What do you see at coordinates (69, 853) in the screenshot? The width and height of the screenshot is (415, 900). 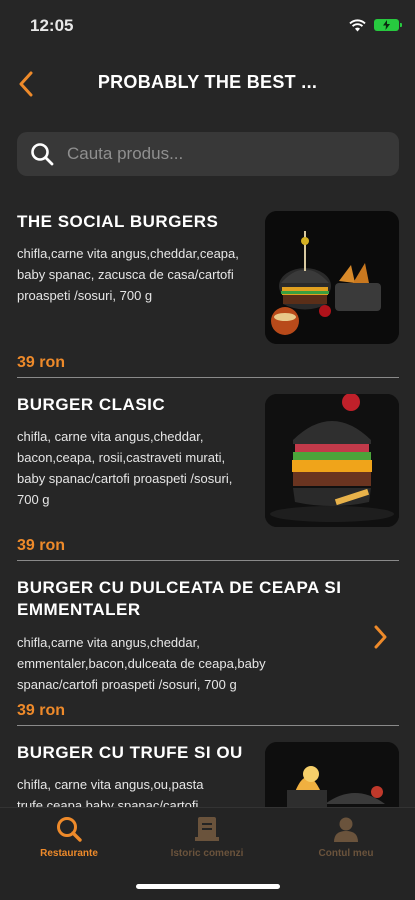 I see `tab-label: Restaurante` at bounding box center [69, 853].